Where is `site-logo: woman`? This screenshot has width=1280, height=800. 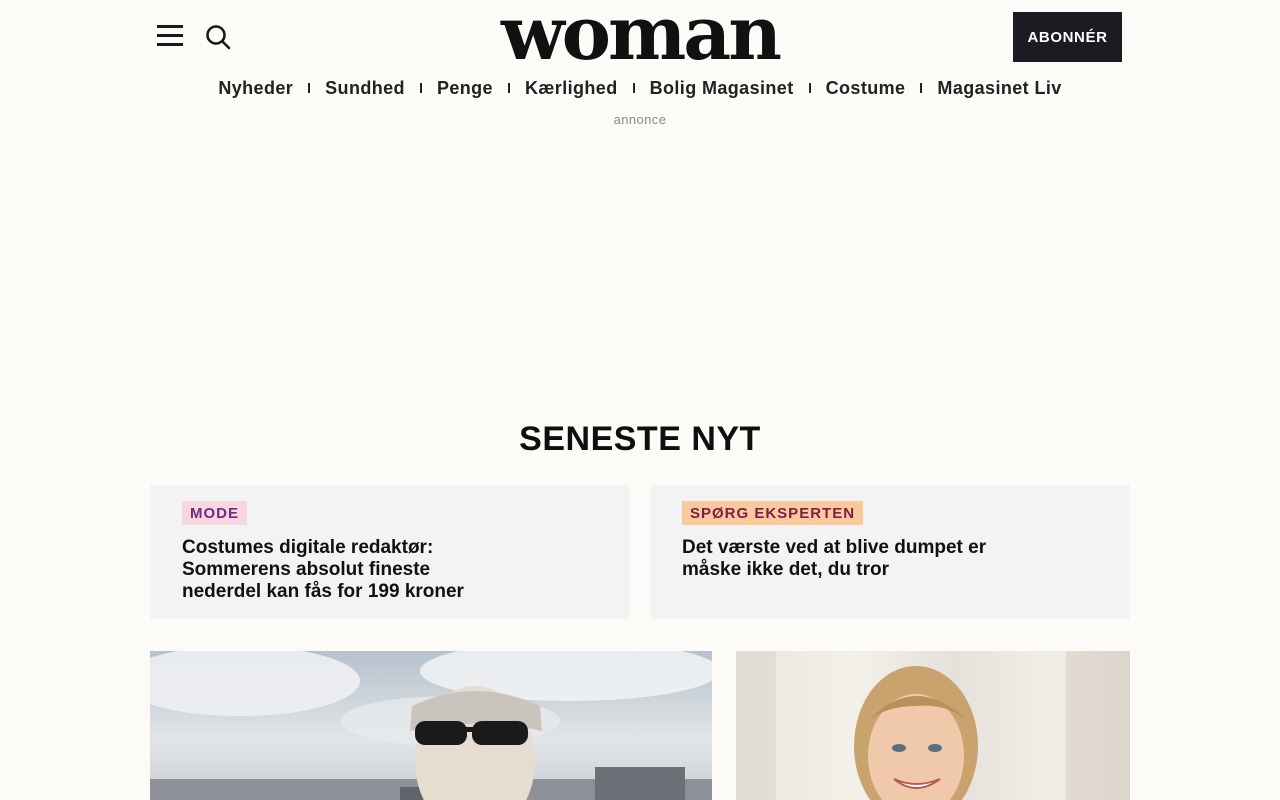 site-logo: woman is located at coordinates (640, 37).